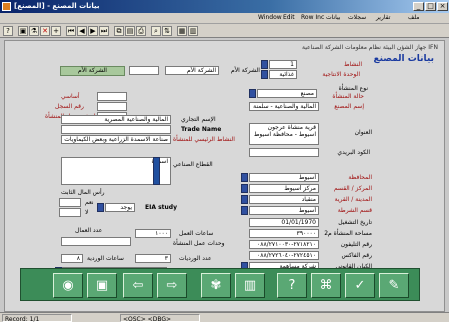 The image size is (449, 322). I want to click on app-icon, so click(6, 6).